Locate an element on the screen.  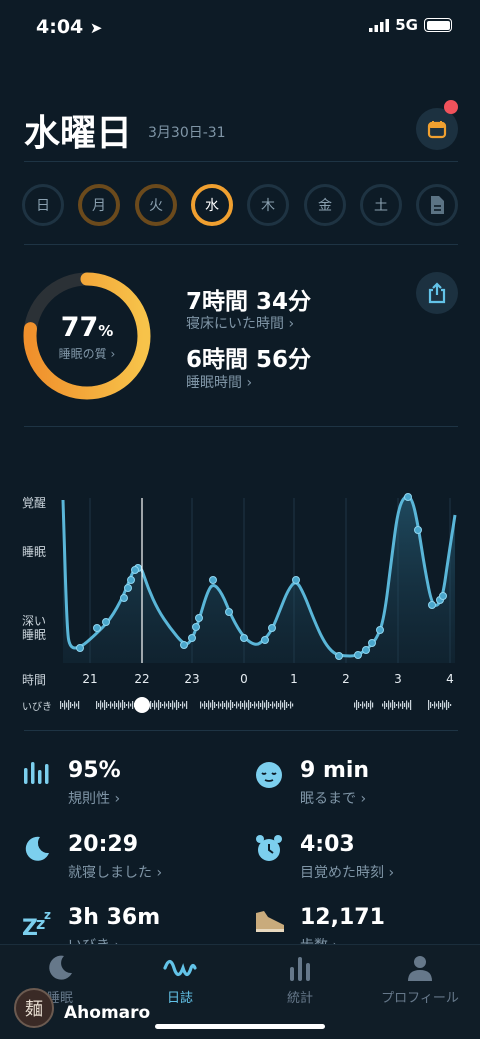
x-axis-title: 時間 is located at coordinates (34, 680).